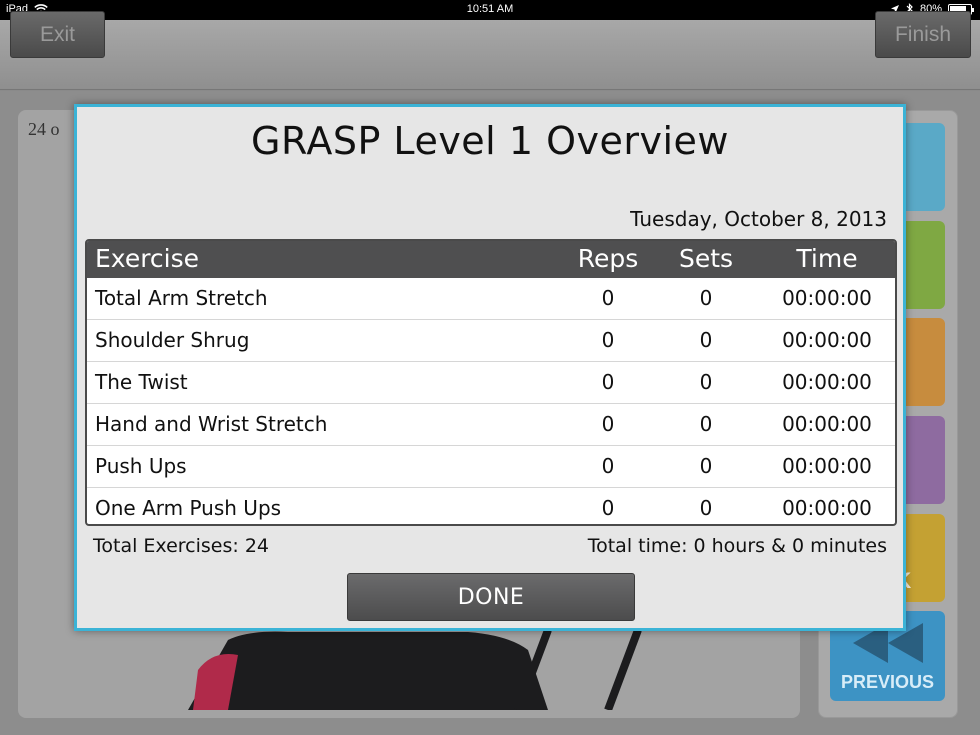 The image size is (980, 735). What do you see at coordinates (141, 382) in the screenshot?
I see `cell-exercise: The Twist` at bounding box center [141, 382].